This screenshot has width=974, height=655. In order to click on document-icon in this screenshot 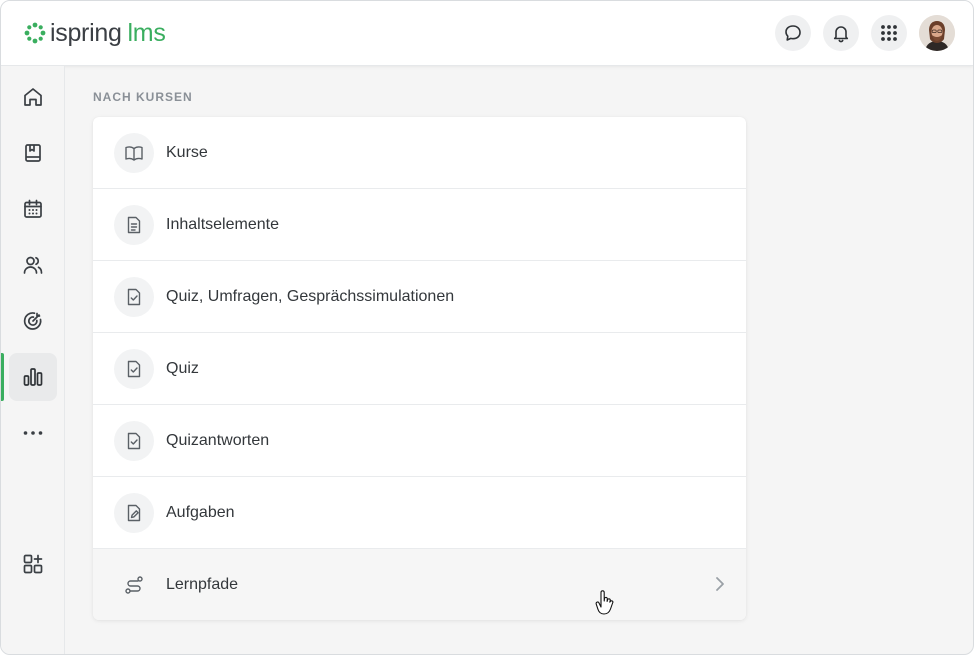, I will do `click(134, 224)`.